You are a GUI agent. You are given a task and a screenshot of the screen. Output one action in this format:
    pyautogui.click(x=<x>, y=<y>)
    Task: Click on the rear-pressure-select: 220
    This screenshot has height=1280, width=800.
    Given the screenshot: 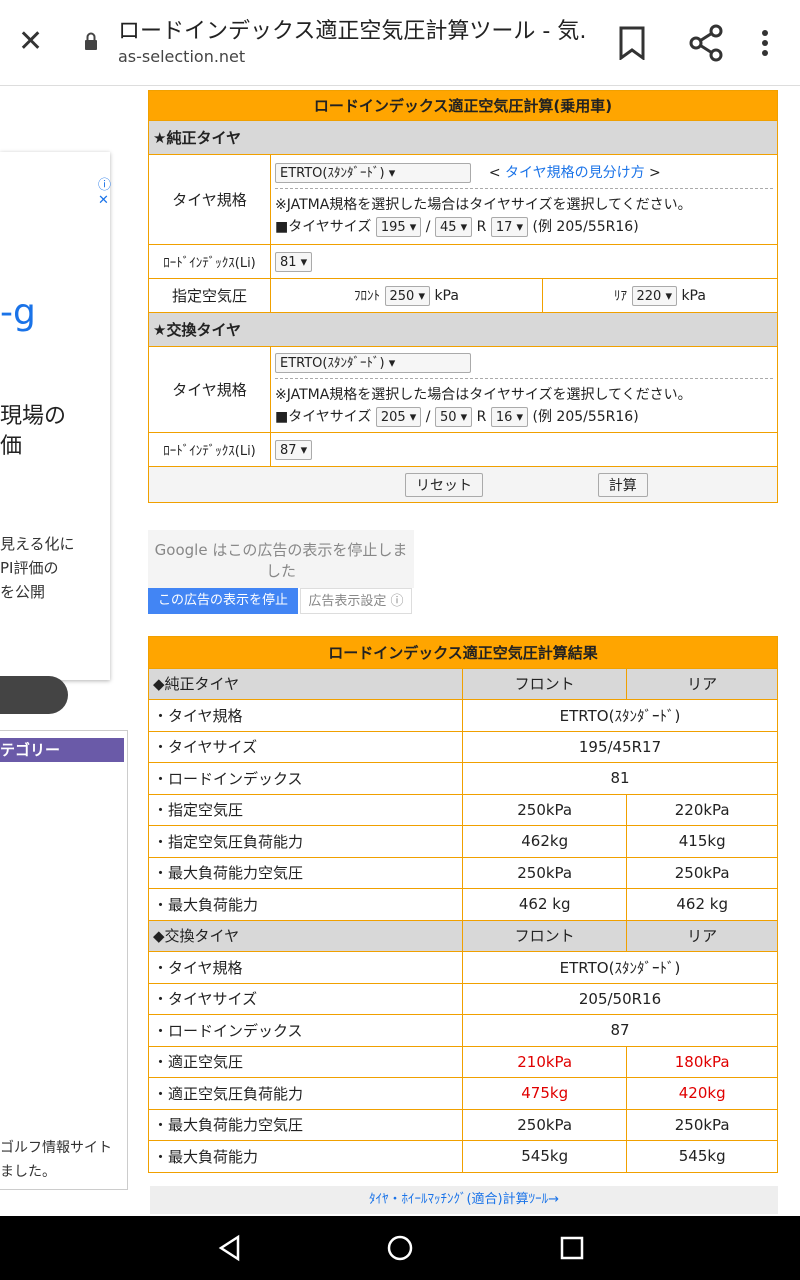 What is the action you would take?
    pyautogui.click(x=654, y=296)
    